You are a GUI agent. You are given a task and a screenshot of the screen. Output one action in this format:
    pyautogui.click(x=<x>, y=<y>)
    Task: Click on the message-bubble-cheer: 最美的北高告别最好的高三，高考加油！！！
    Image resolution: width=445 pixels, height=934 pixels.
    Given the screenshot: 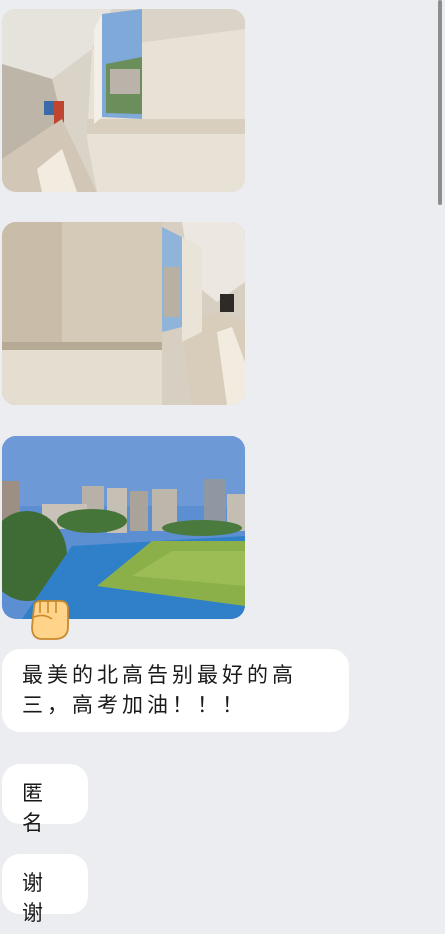 What is the action you would take?
    pyautogui.click(x=175, y=690)
    